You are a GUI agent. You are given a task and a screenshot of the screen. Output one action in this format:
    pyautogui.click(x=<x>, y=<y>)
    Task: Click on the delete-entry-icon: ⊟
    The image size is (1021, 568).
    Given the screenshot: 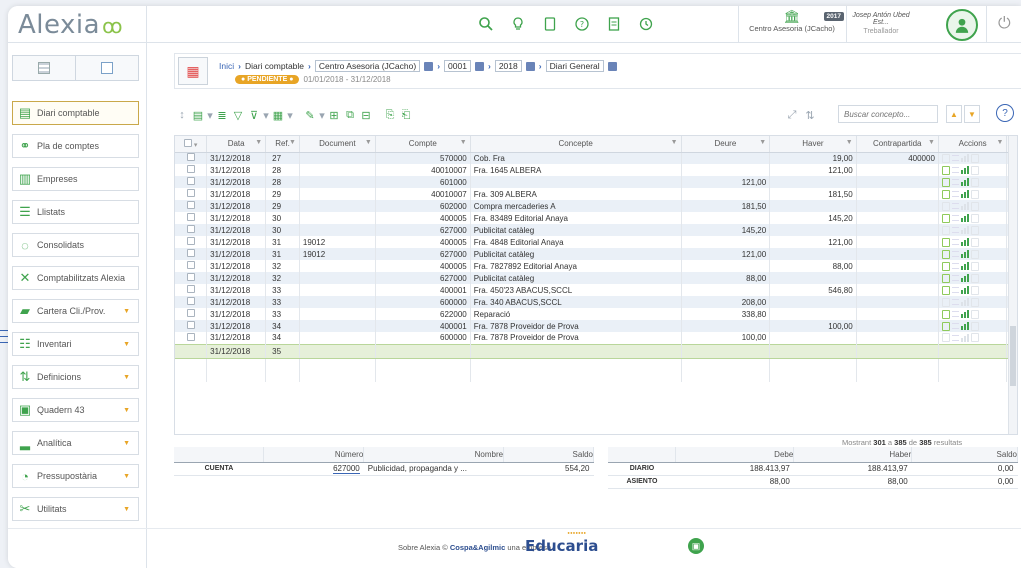 What is the action you would take?
    pyautogui.click(x=366, y=115)
    